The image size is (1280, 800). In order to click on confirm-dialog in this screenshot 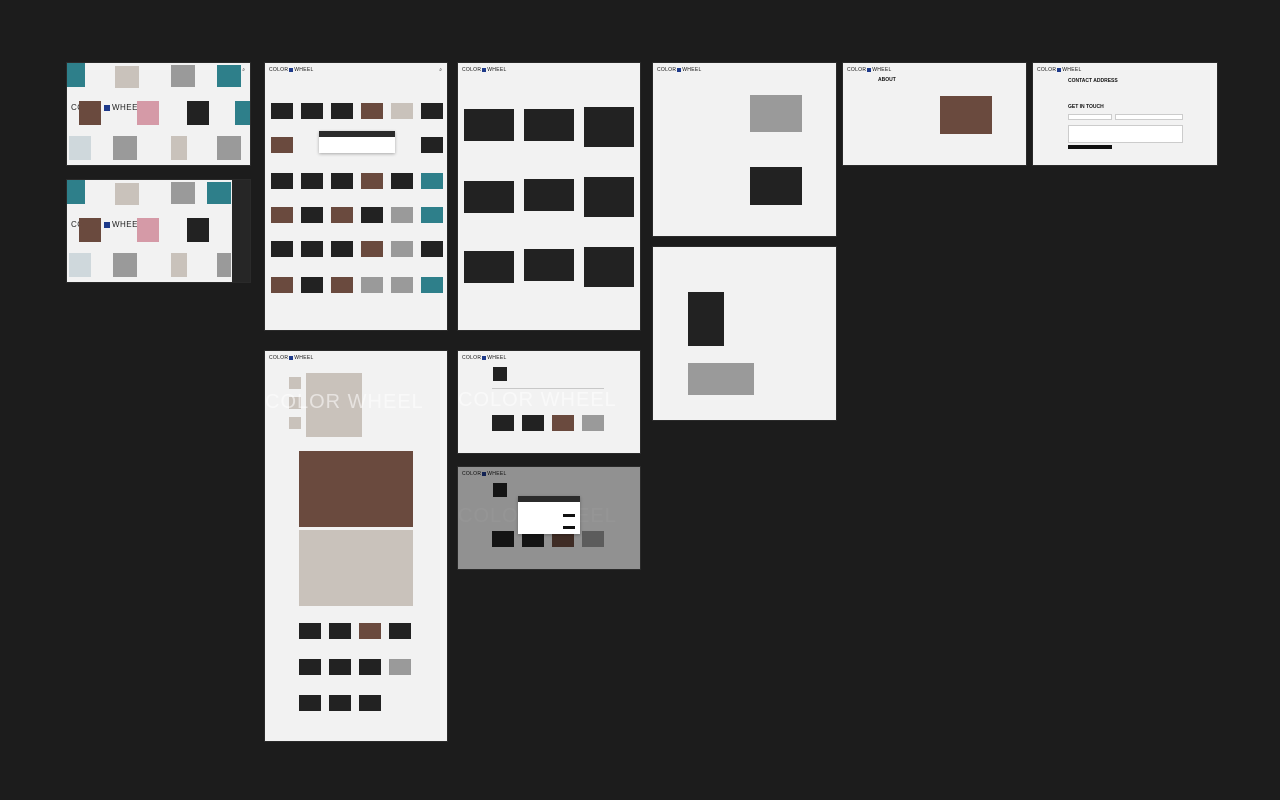, I will do `click(549, 515)`.